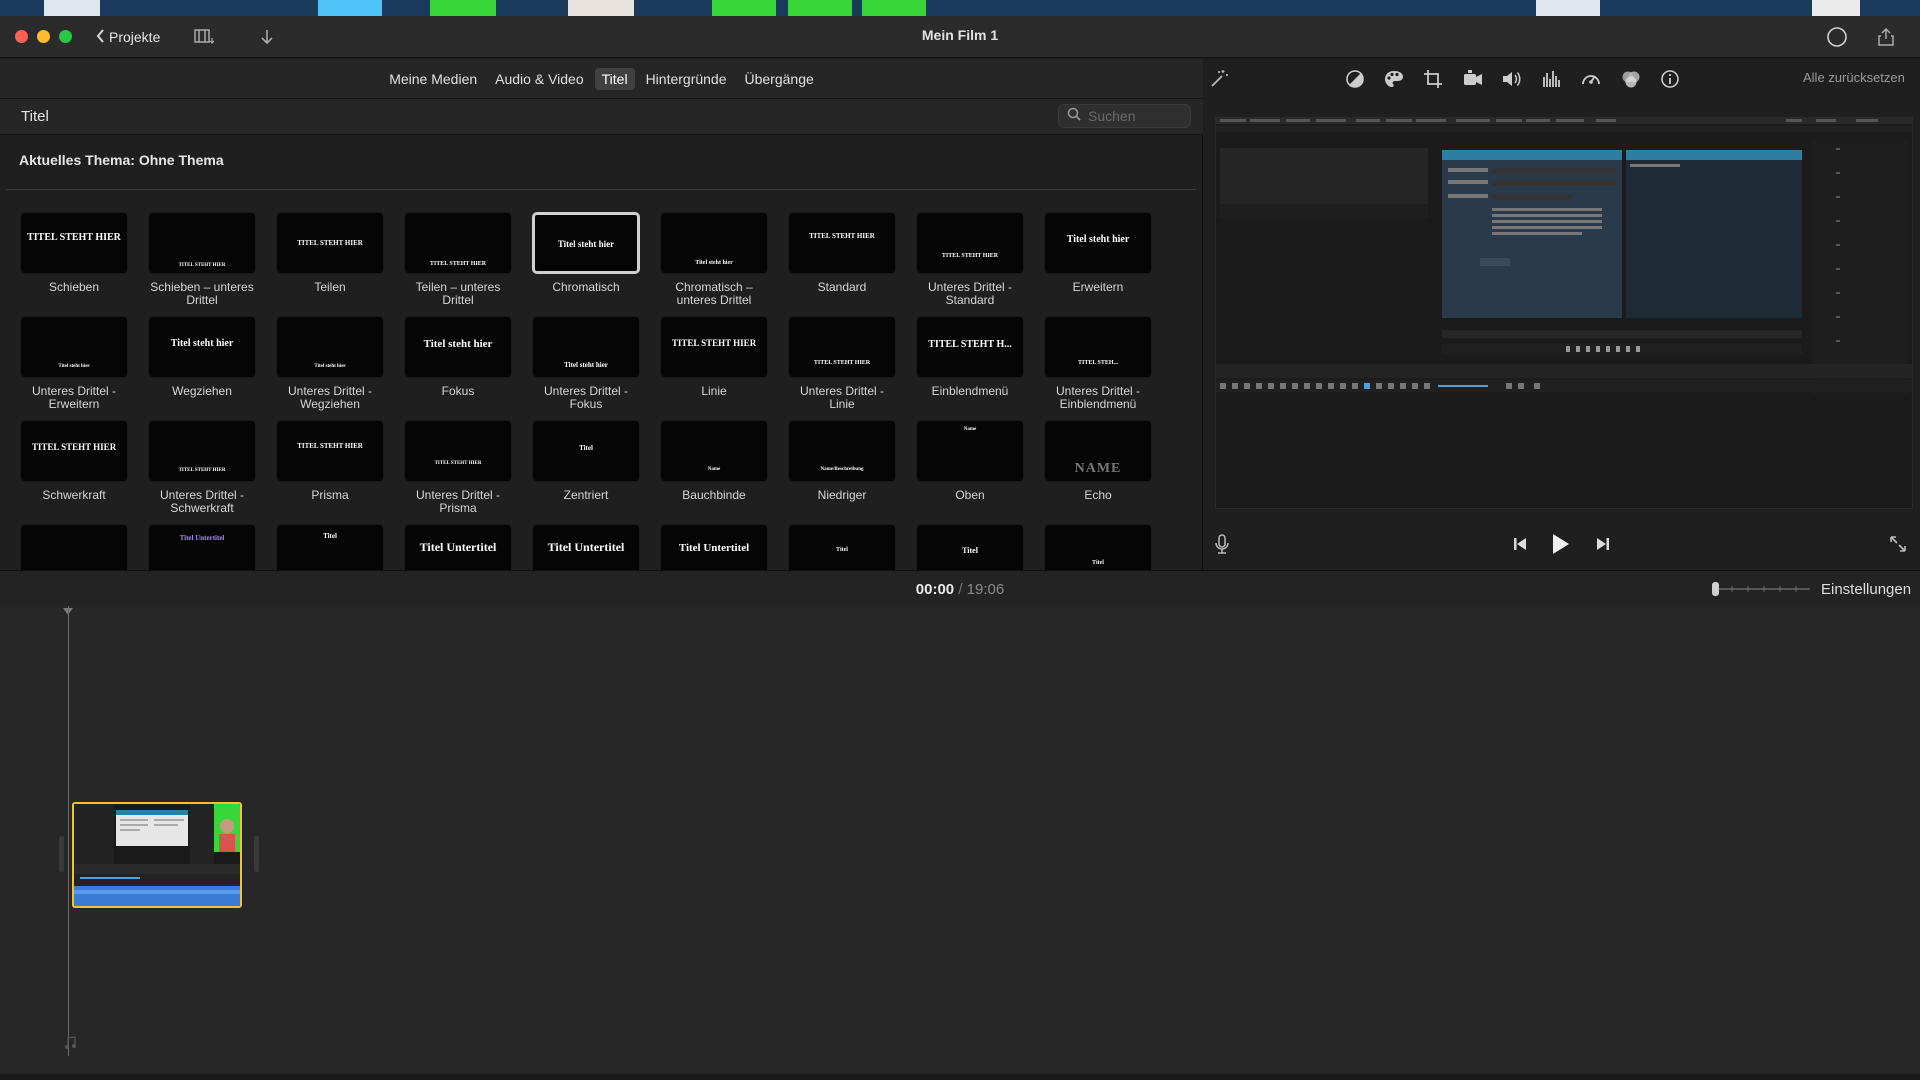  What do you see at coordinates (1898, 544) in the screenshot?
I see `fullscreen-icon` at bounding box center [1898, 544].